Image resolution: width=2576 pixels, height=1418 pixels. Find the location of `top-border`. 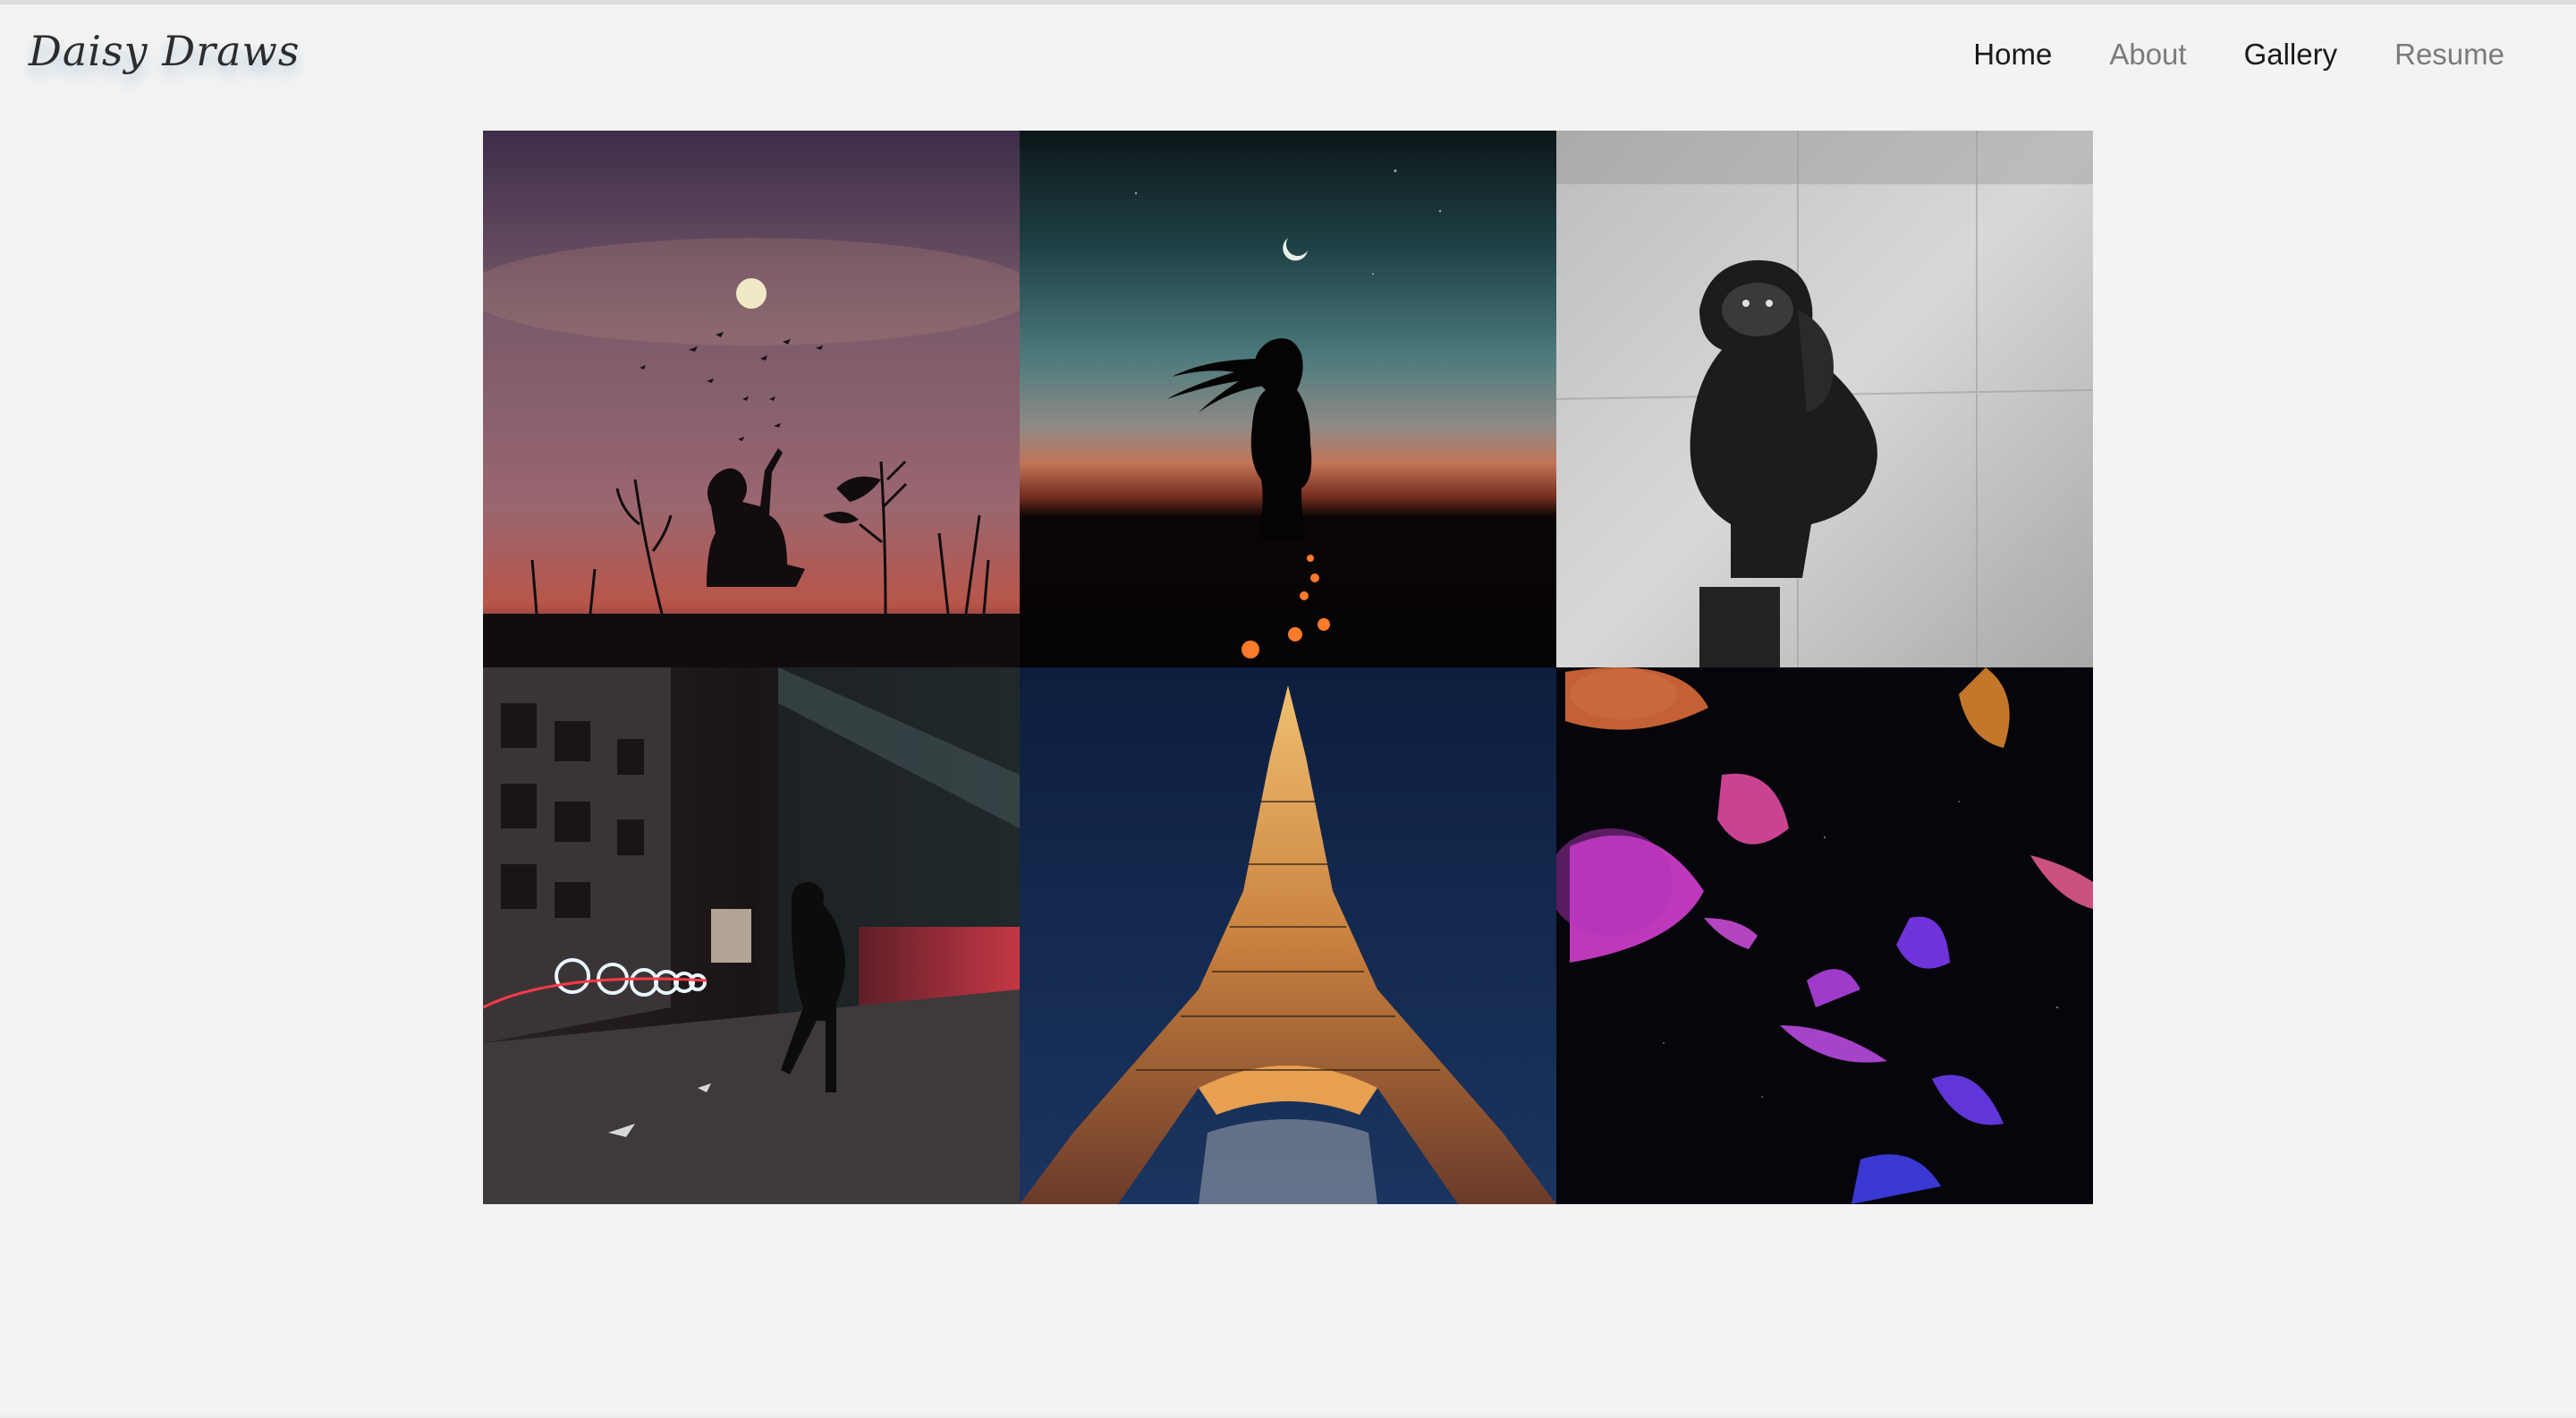

top-border is located at coordinates (1288, 2).